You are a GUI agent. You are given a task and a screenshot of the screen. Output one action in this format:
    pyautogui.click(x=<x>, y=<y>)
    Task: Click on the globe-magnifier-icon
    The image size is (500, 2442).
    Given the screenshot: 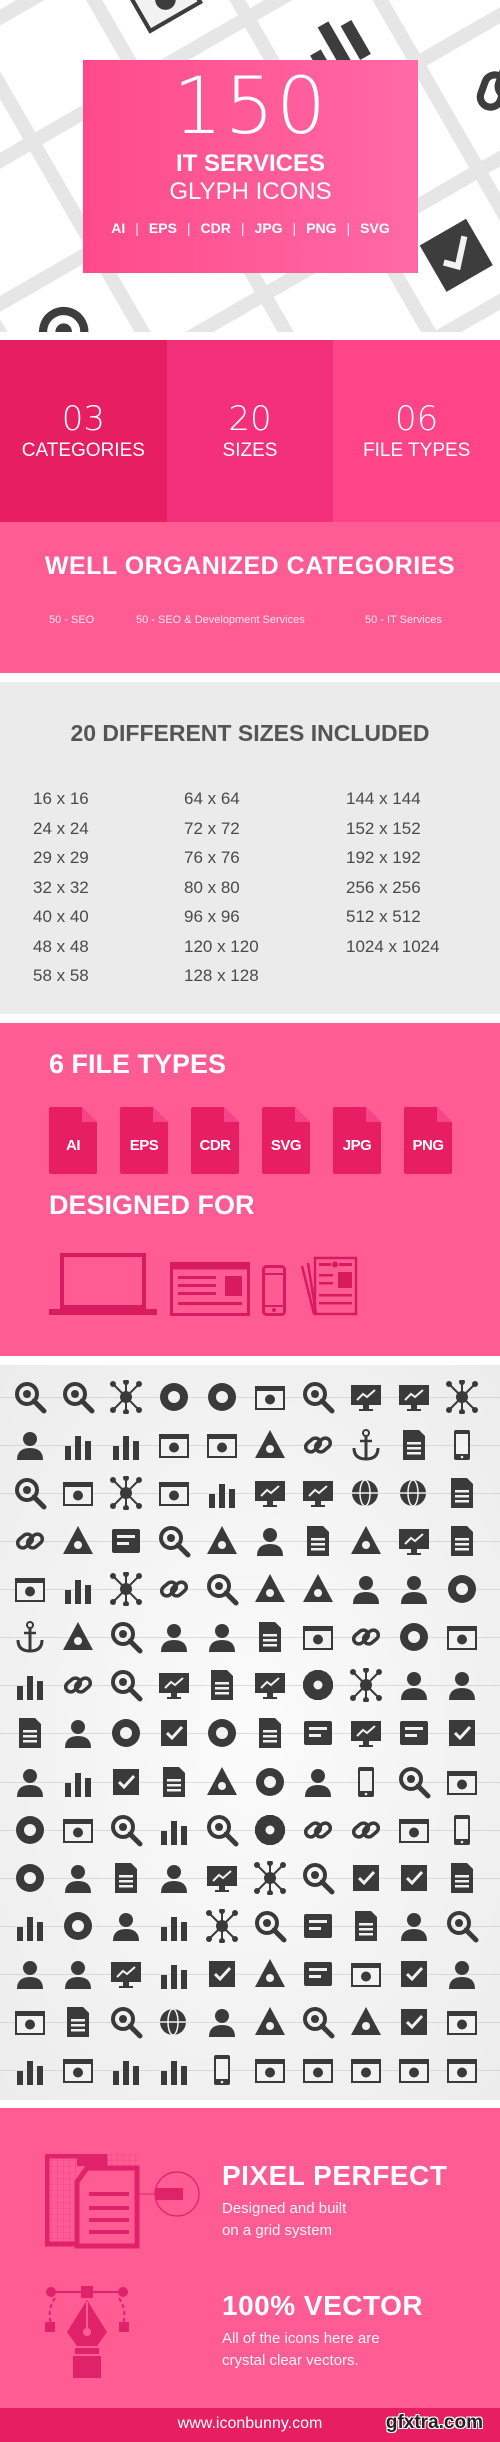 What is the action you would take?
    pyautogui.click(x=126, y=2022)
    